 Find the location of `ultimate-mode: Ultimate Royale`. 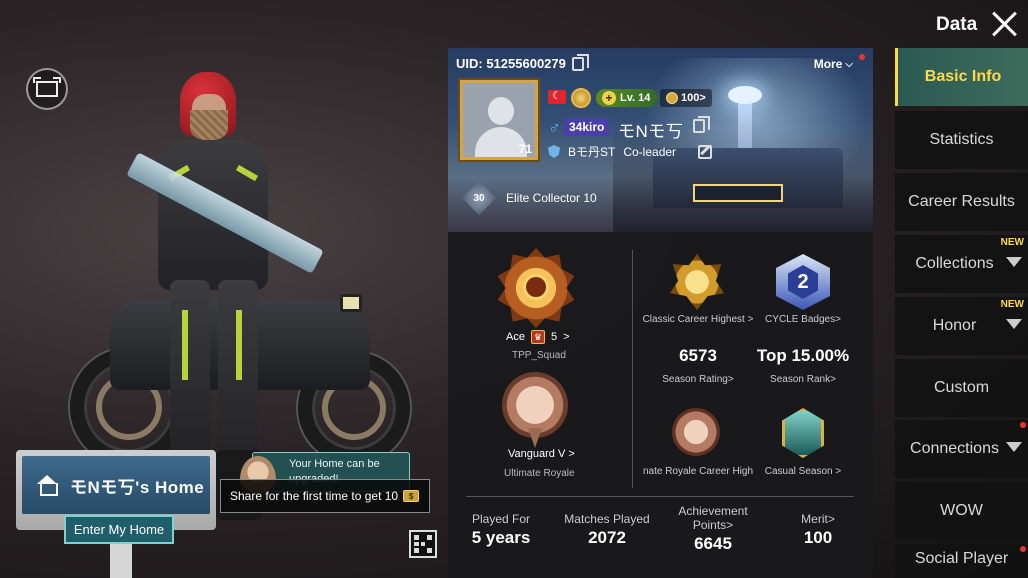

ultimate-mode: Ultimate Royale is located at coordinates (539, 473).